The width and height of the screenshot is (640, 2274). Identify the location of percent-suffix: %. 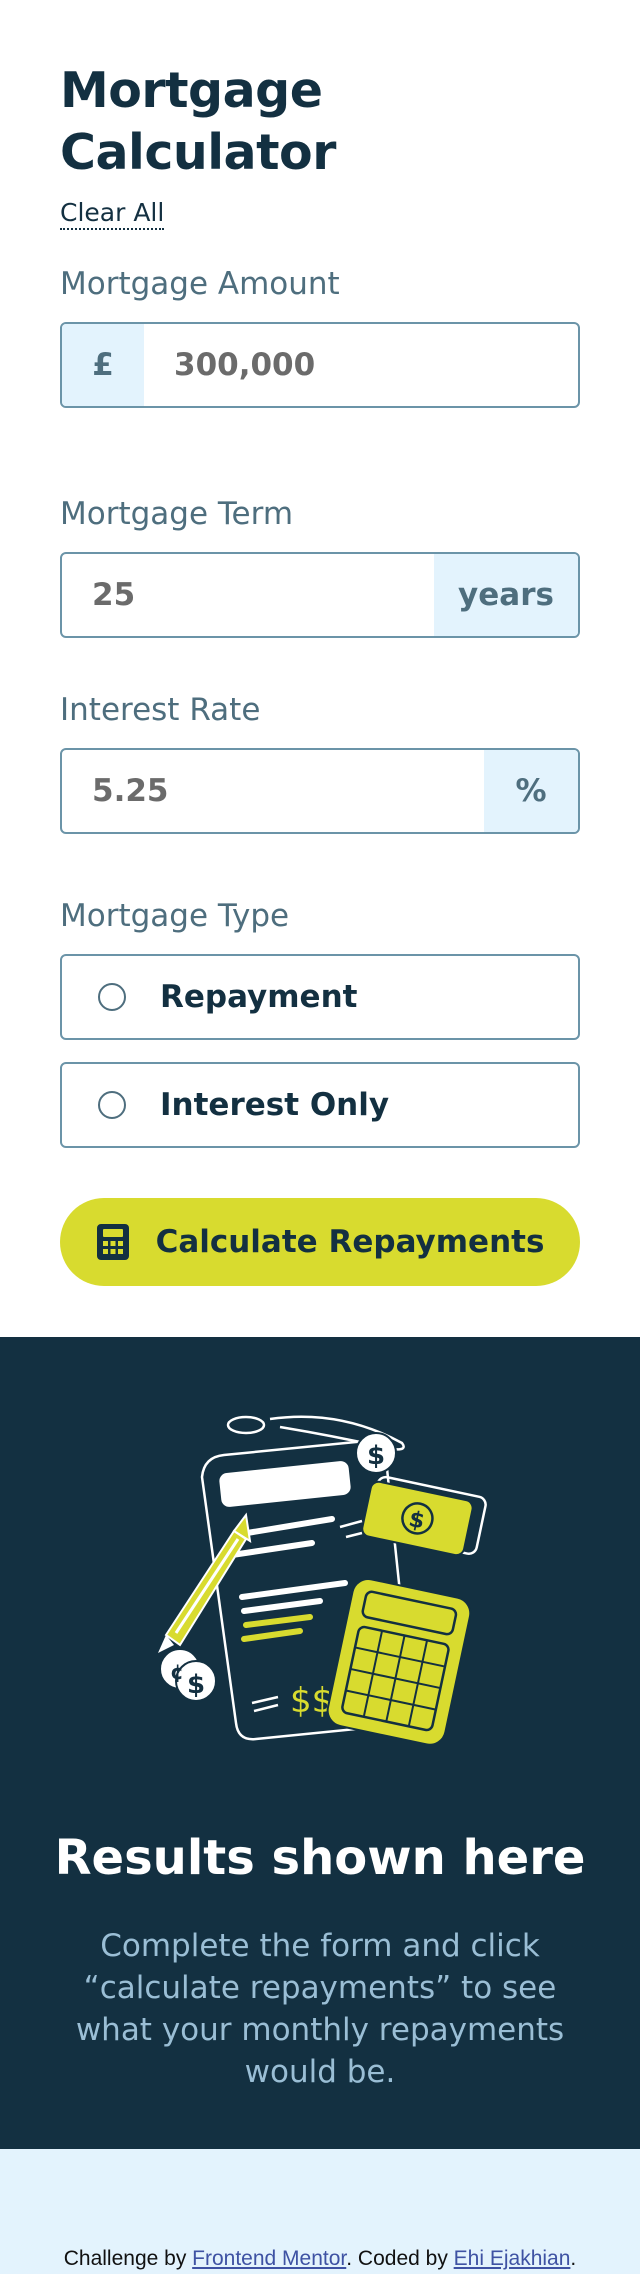
(531, 791).